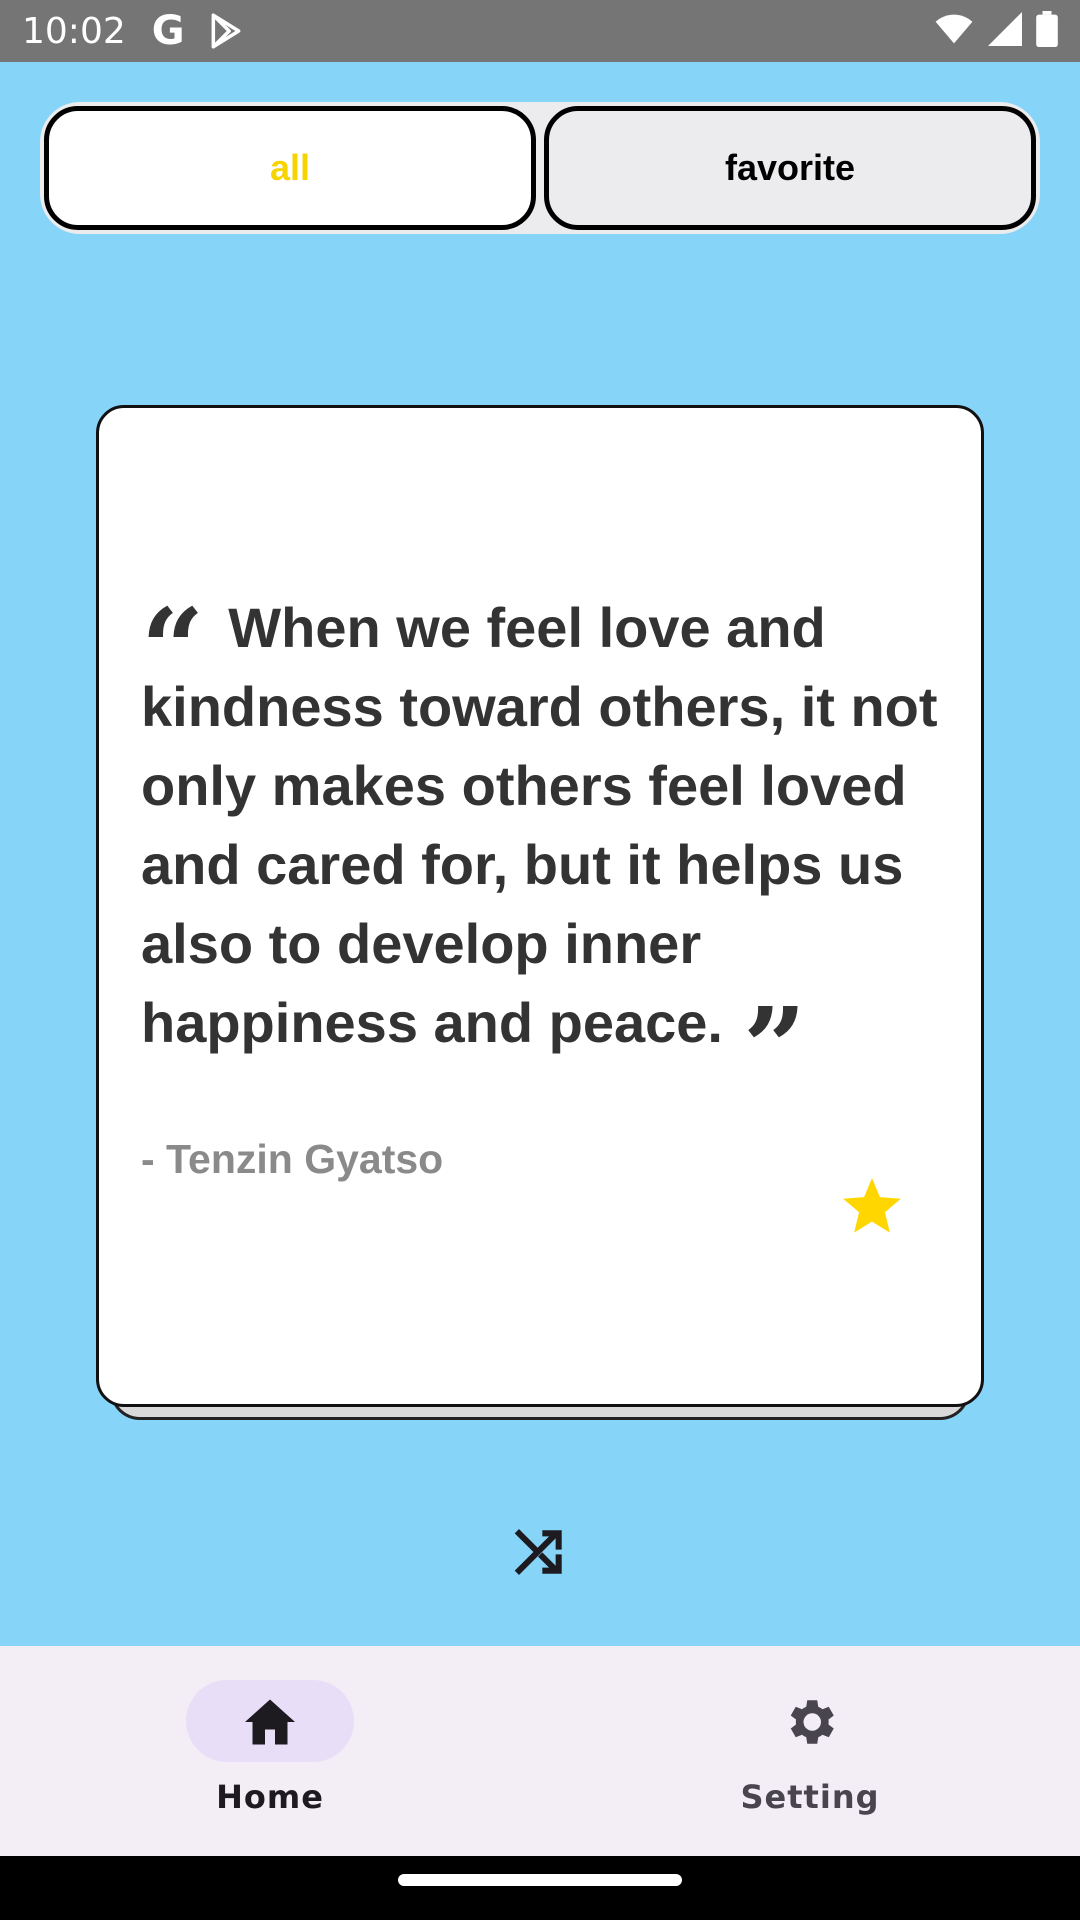 The height and width of the screenshot is (1920, 1080). I want to click on status-icons, so click(996, 31).